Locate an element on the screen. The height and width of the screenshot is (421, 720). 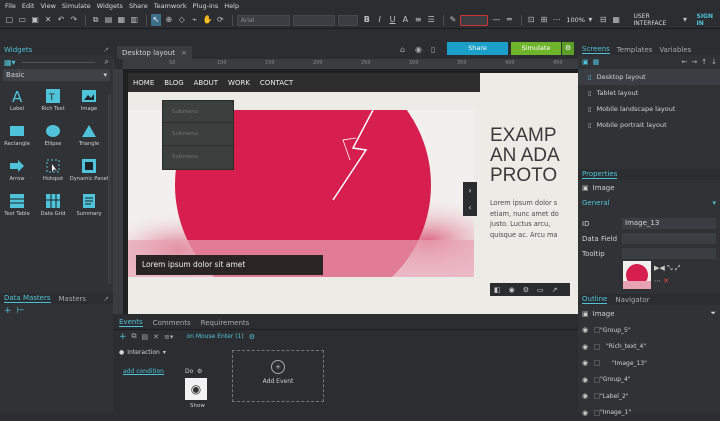
text-color-icon: A is located at coordinates (405, 20).